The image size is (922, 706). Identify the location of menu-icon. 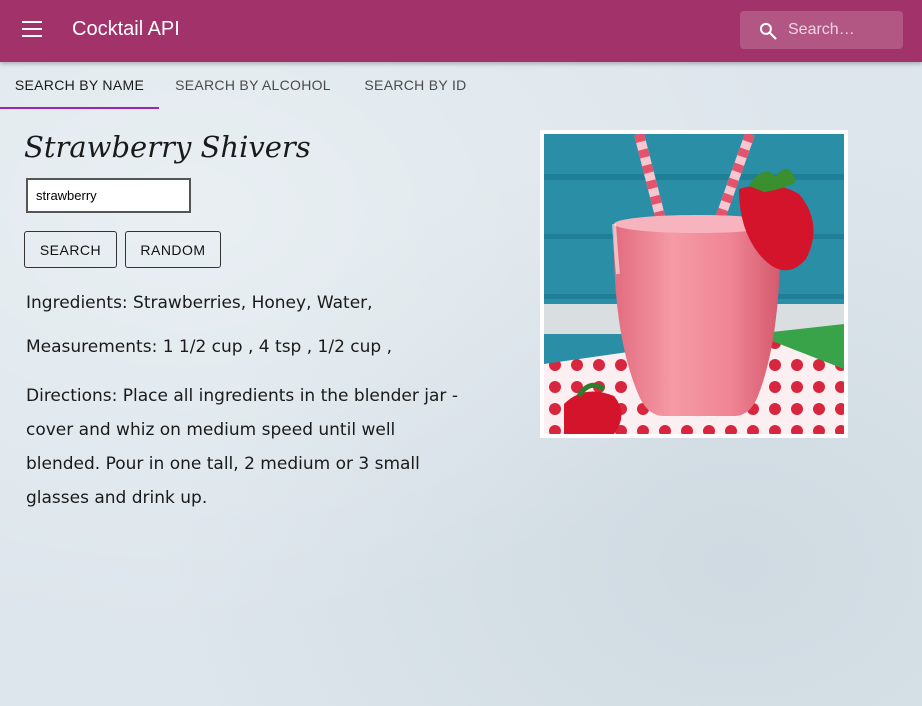
(32, 29).